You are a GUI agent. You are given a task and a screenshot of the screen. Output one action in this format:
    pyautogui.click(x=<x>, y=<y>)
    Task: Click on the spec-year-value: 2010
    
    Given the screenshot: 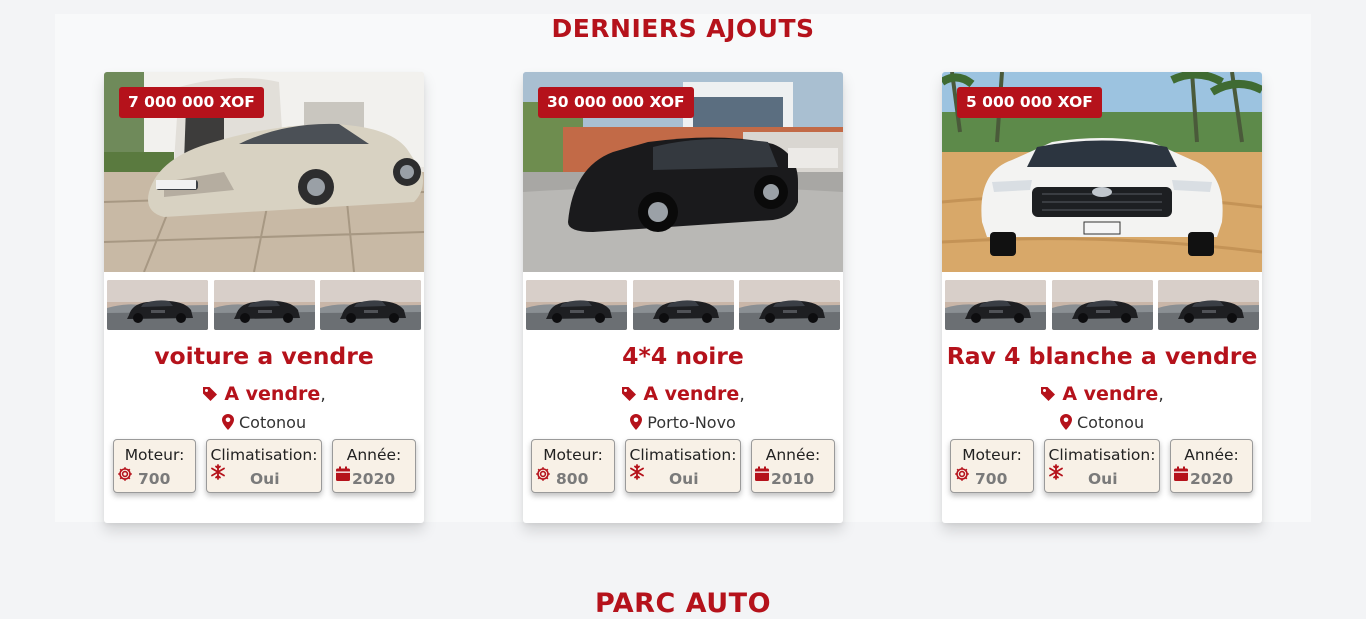 What is the action you would take?
    pyautogui.click(x=793, y=479)
    